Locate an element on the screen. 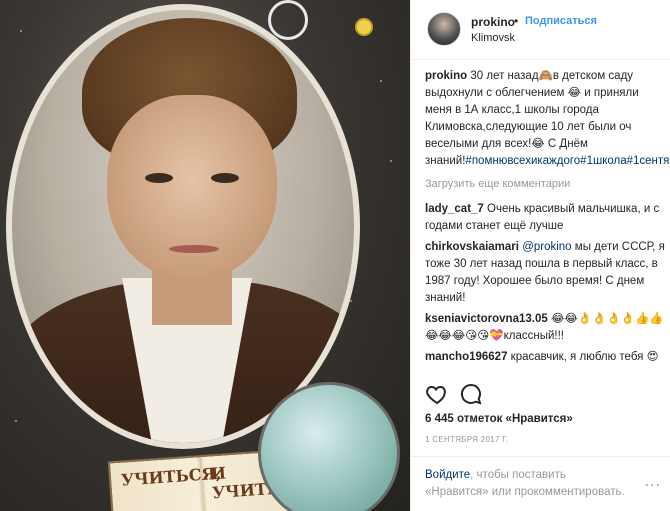 Image resolution: width=670 pixels, height=511 pixels. book-text-left: УЧИТЬСЯ, is located at coordinates (171, 476).